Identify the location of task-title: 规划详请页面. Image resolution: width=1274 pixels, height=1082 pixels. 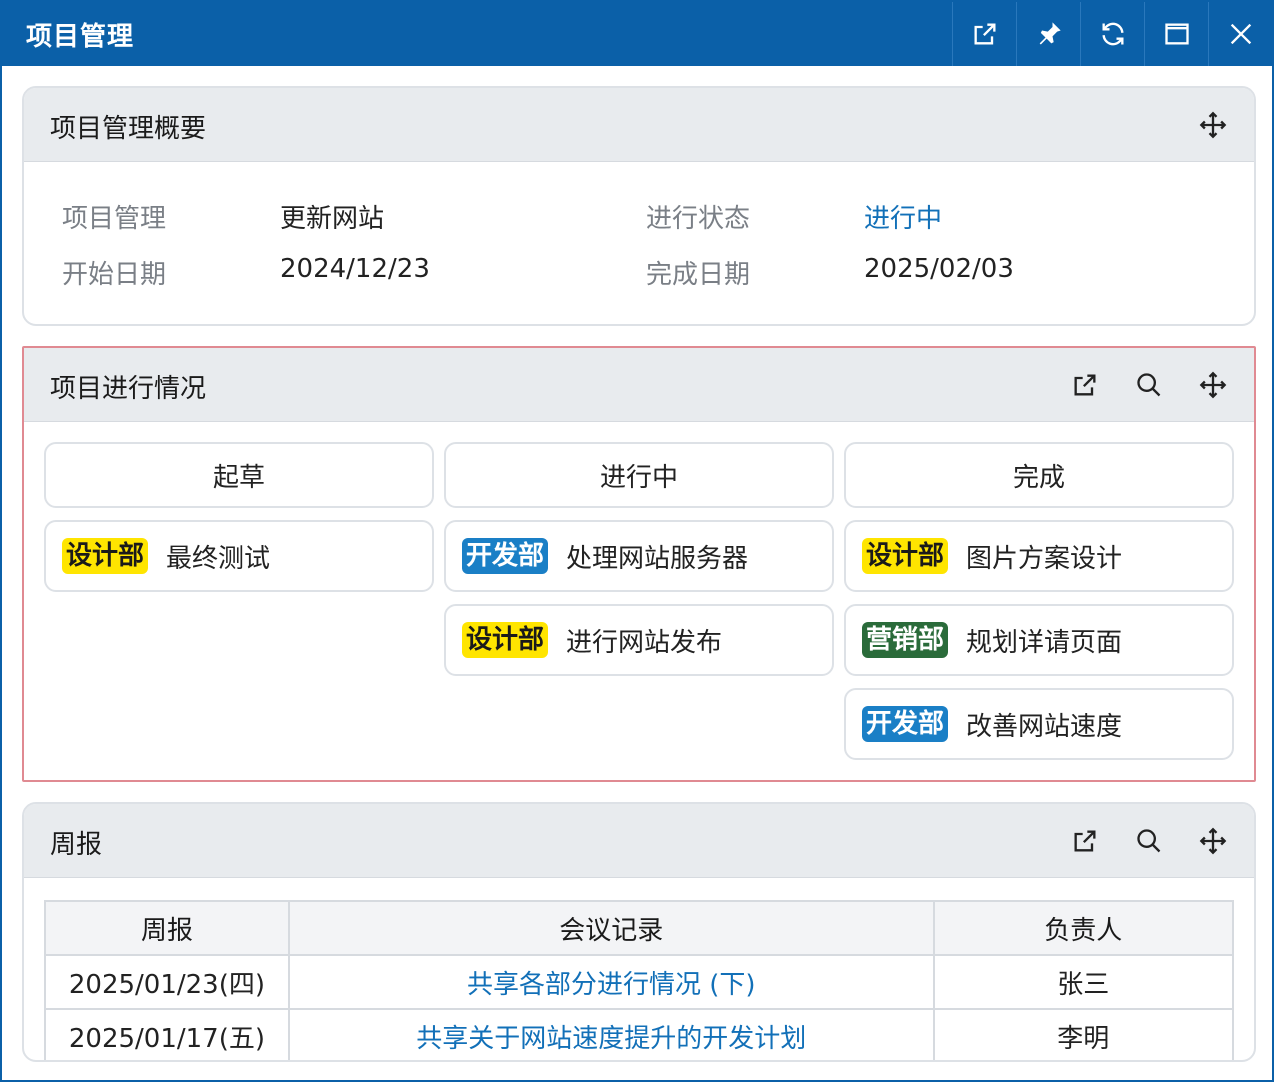
(1044, 642).